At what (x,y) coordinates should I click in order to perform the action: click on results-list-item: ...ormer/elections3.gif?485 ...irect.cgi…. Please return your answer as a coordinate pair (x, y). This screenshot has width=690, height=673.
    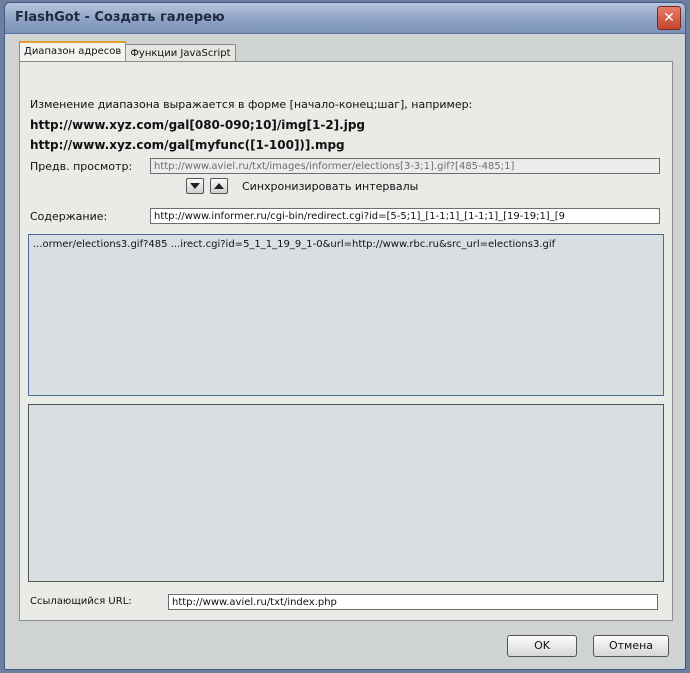
    Looking at the image, I should click on (294, 244).